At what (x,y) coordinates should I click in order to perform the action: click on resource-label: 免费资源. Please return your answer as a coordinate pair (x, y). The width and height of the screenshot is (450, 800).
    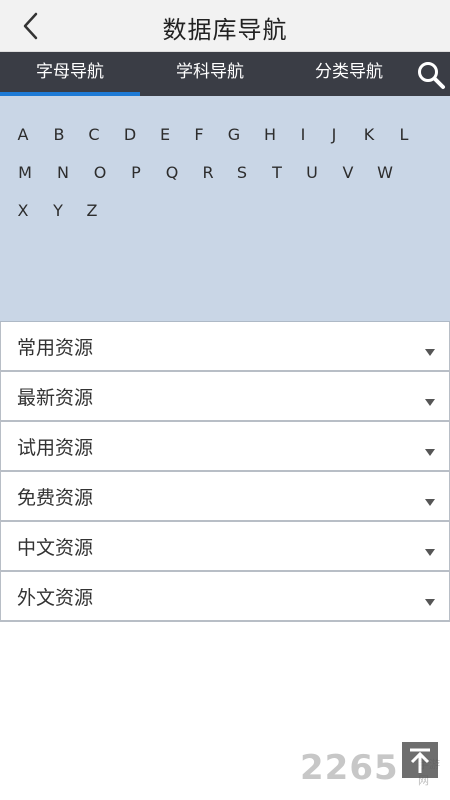
    Looking at the image, I should click on (55, 498).